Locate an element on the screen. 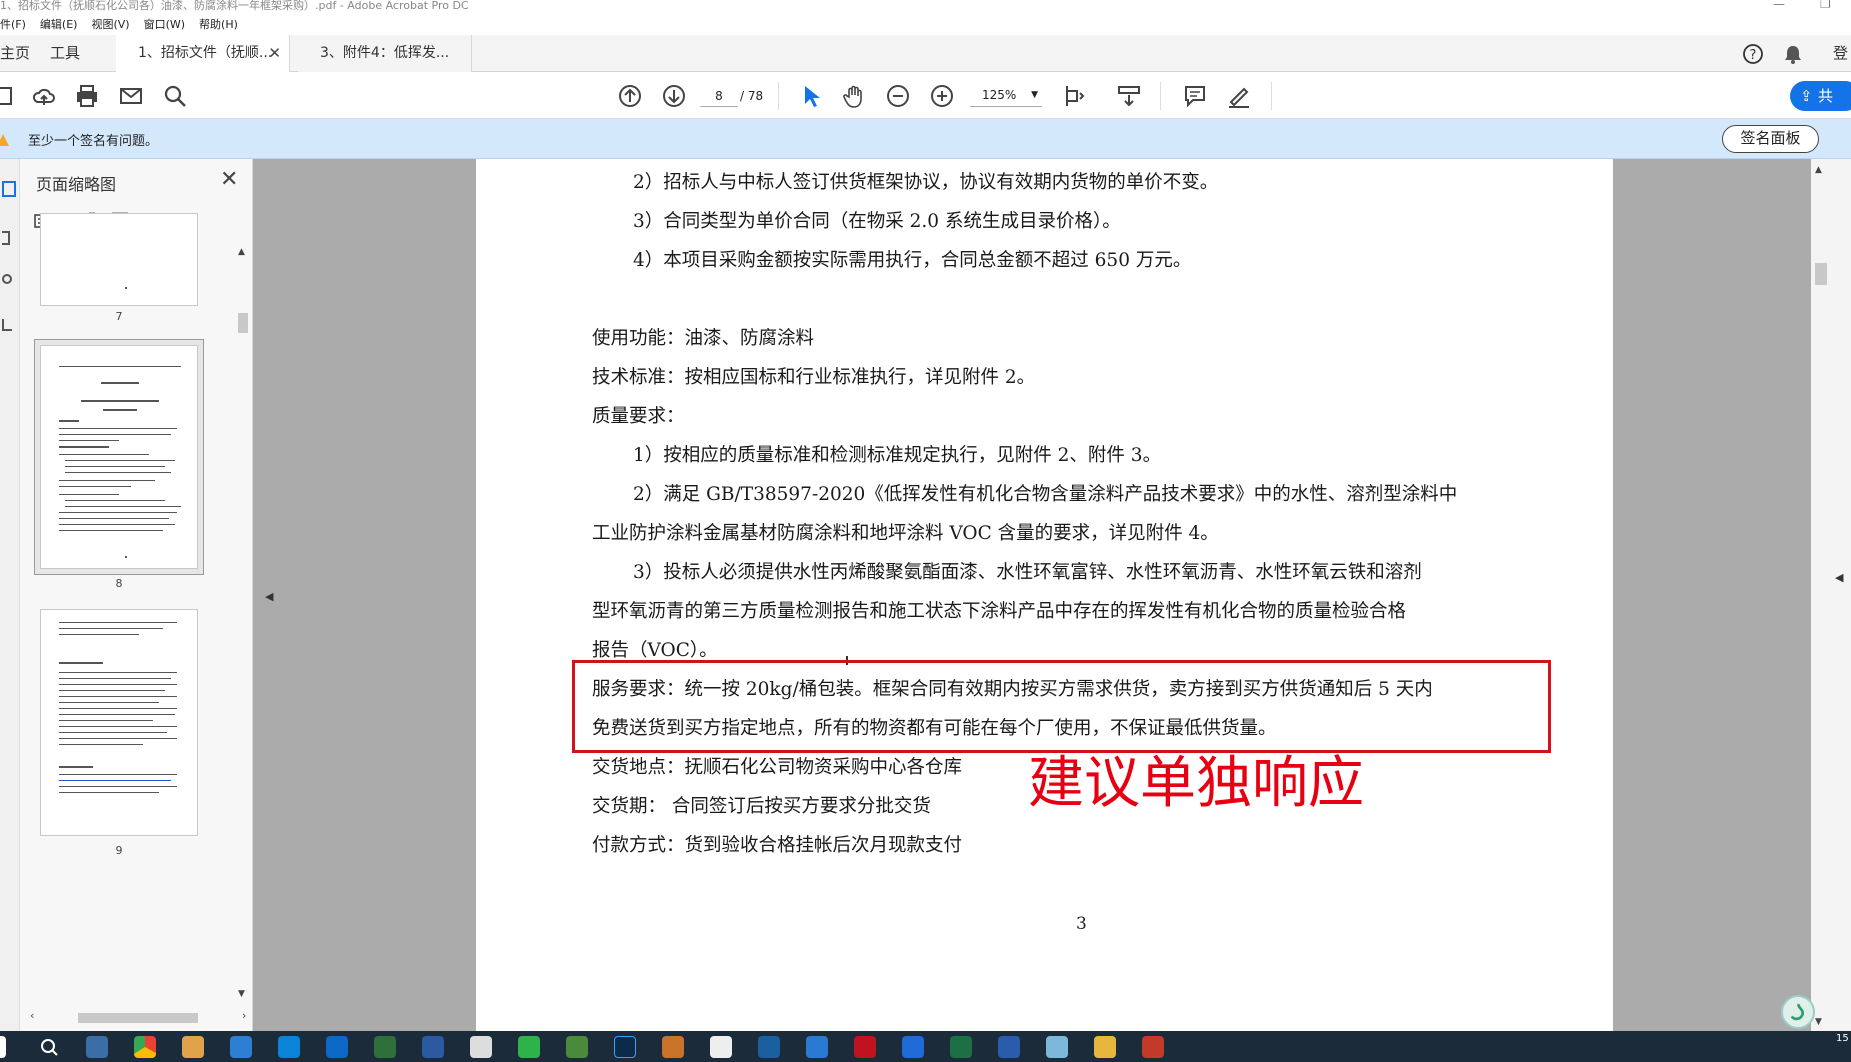 This screenshot has width=1851, height=1062. tab-tools: 工具 is located at coordinates (80, 53).